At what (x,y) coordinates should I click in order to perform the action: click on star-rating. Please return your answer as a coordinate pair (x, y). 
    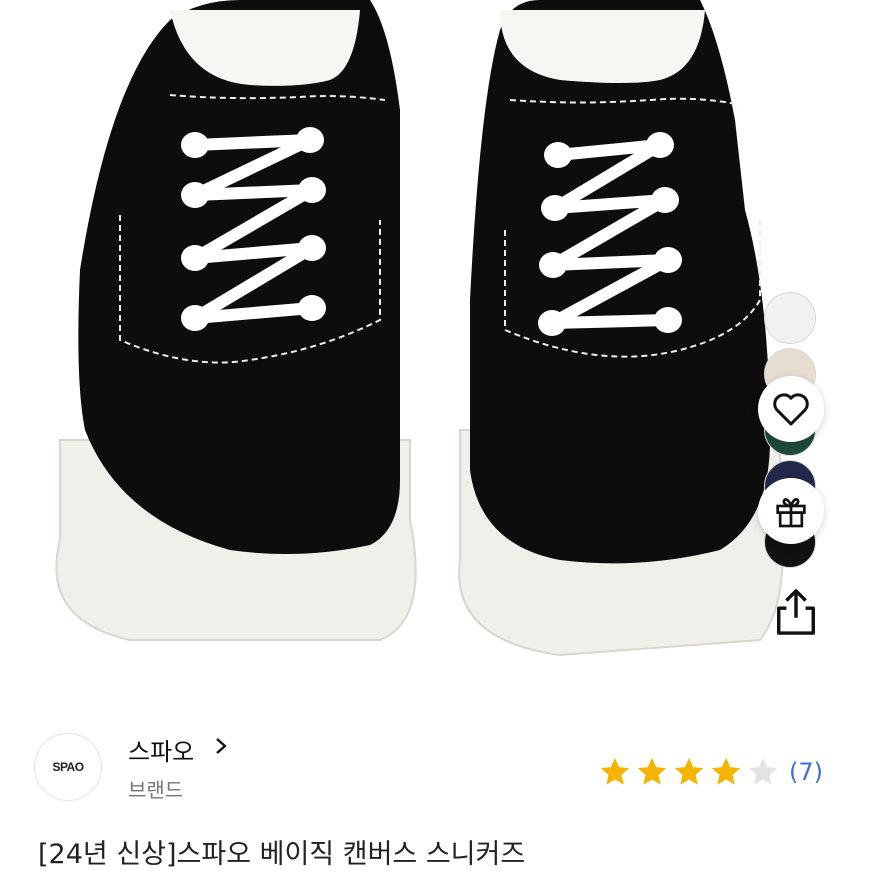
    Looking at the image, I should click on (690, 772).